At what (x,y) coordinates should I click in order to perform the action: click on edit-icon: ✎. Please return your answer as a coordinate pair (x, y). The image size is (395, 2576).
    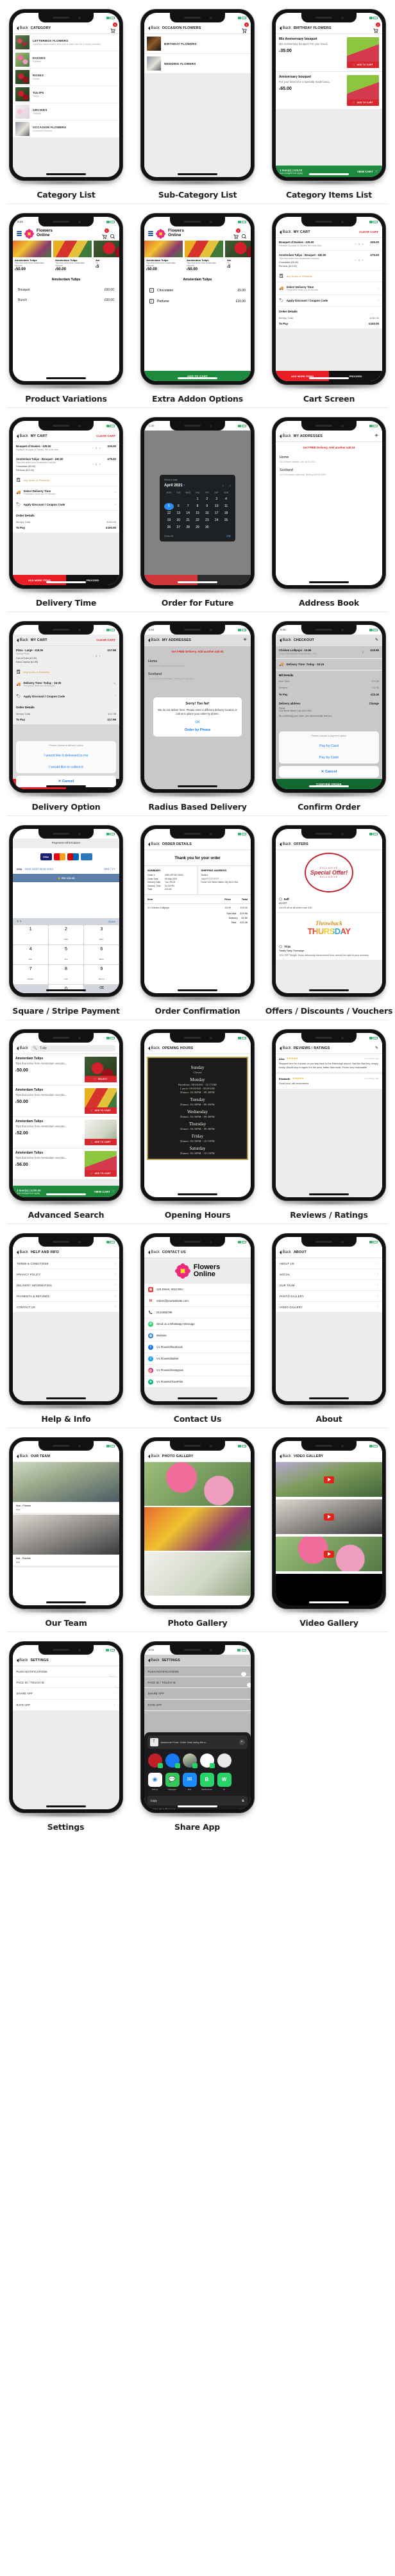
    Looking at the image, I should click on (377, 640).